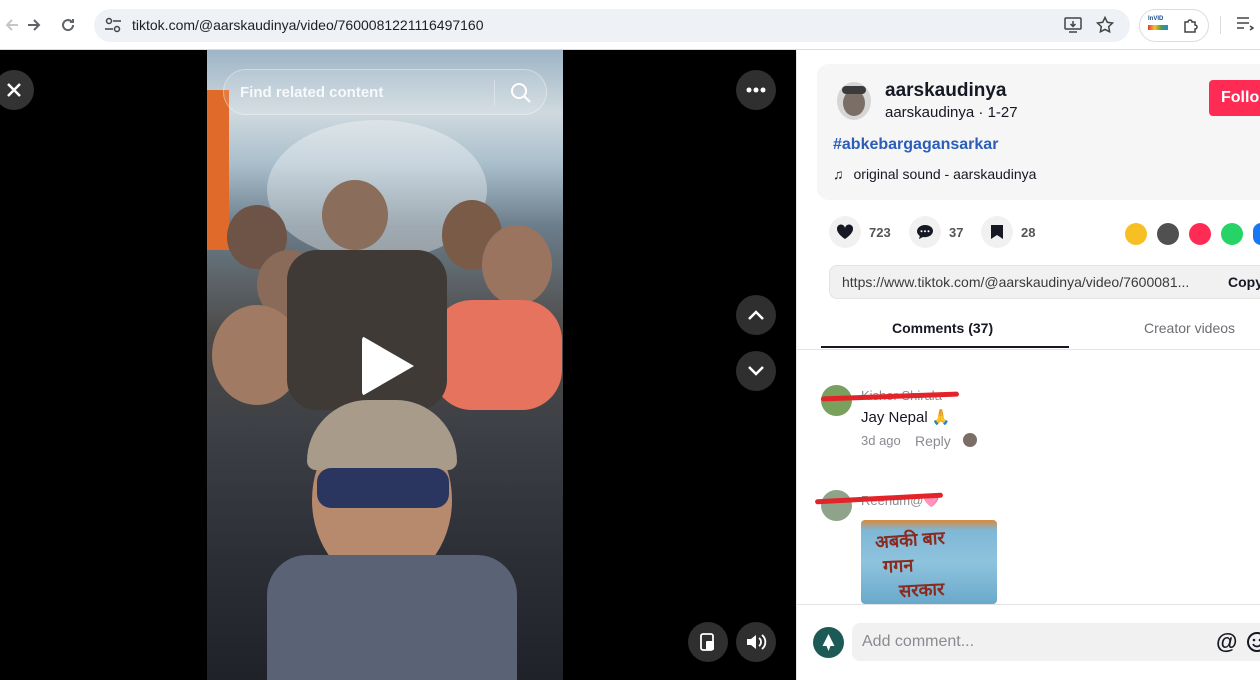  Describe the element at coordinates (312, 92) in the screenshot. I see `search-placeholder: Find related content` at that location.